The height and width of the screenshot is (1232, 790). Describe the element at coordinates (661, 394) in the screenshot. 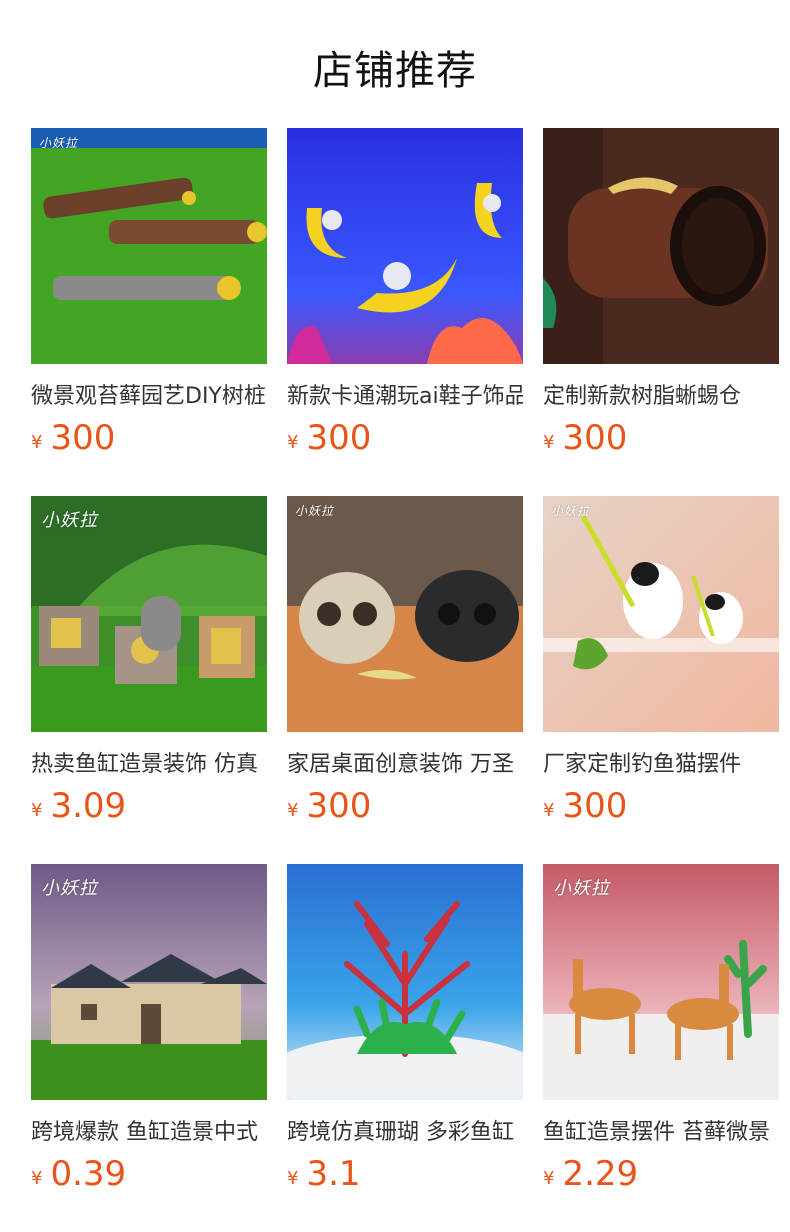

I see `product-name: 定制新款树脂蜥蜴仓` at that location.